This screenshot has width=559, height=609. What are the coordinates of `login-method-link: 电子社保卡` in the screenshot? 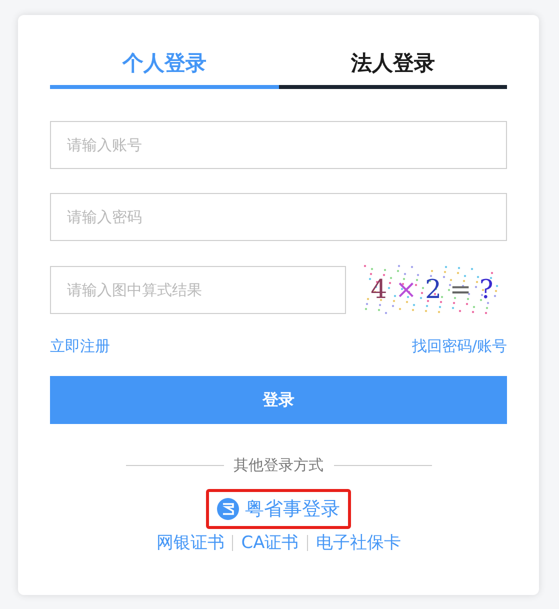 It's located at (358, 542).